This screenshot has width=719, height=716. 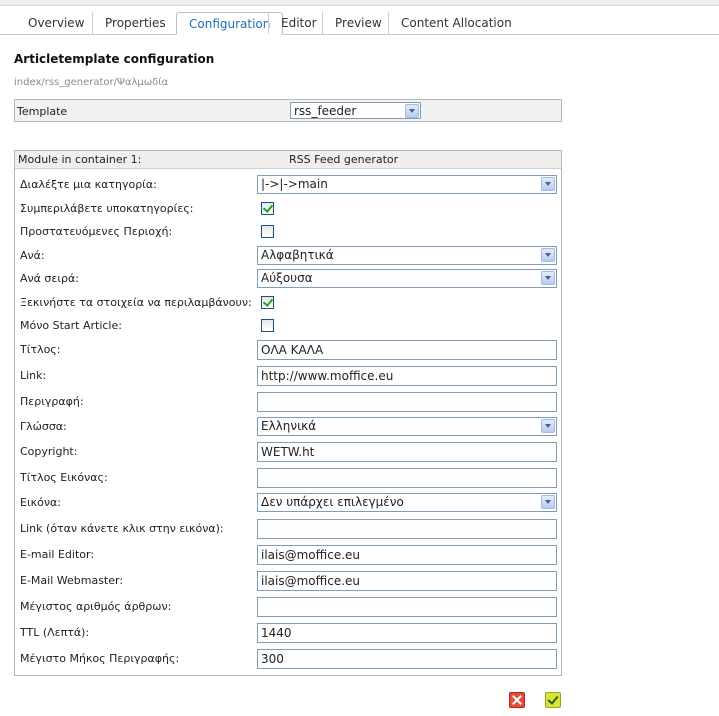 I want to click on tab-preview: Preview, so click(x=358, y=23).